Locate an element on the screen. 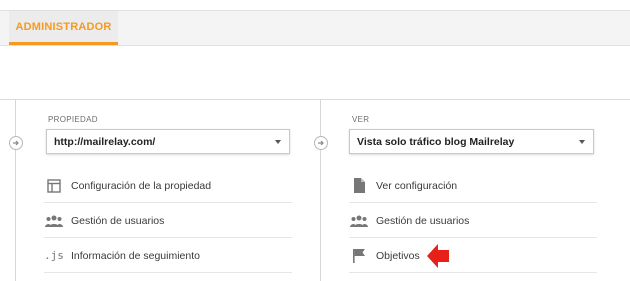  section-divider is located at coordinates (315, 99).